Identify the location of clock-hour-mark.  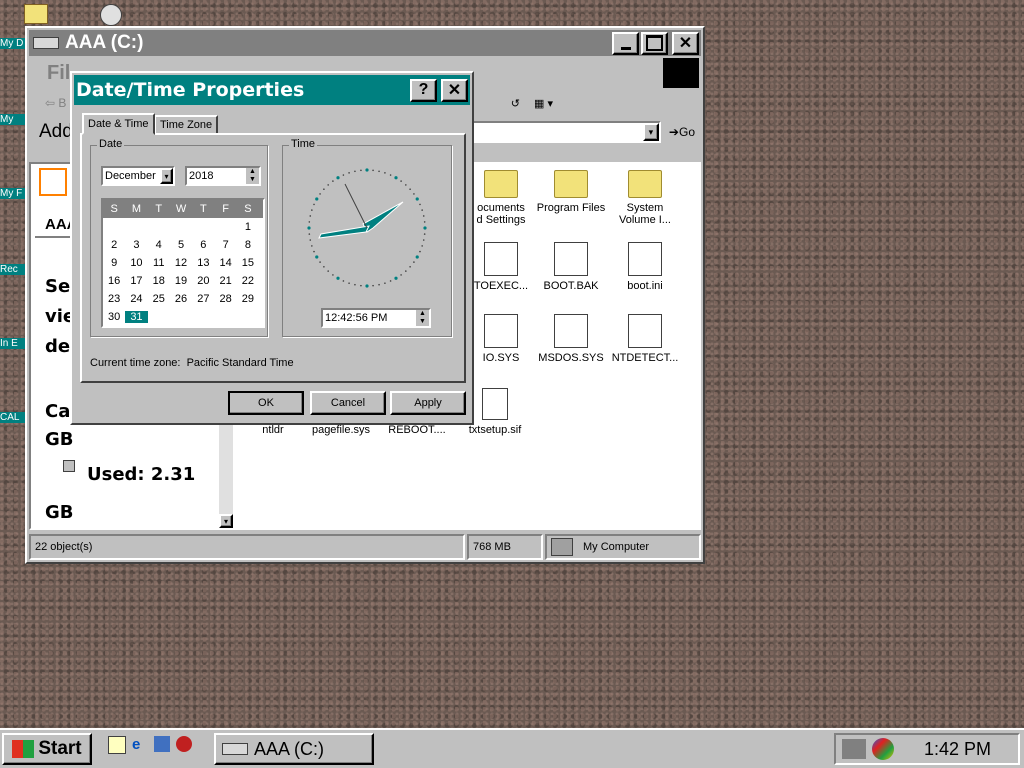
(417, 199).